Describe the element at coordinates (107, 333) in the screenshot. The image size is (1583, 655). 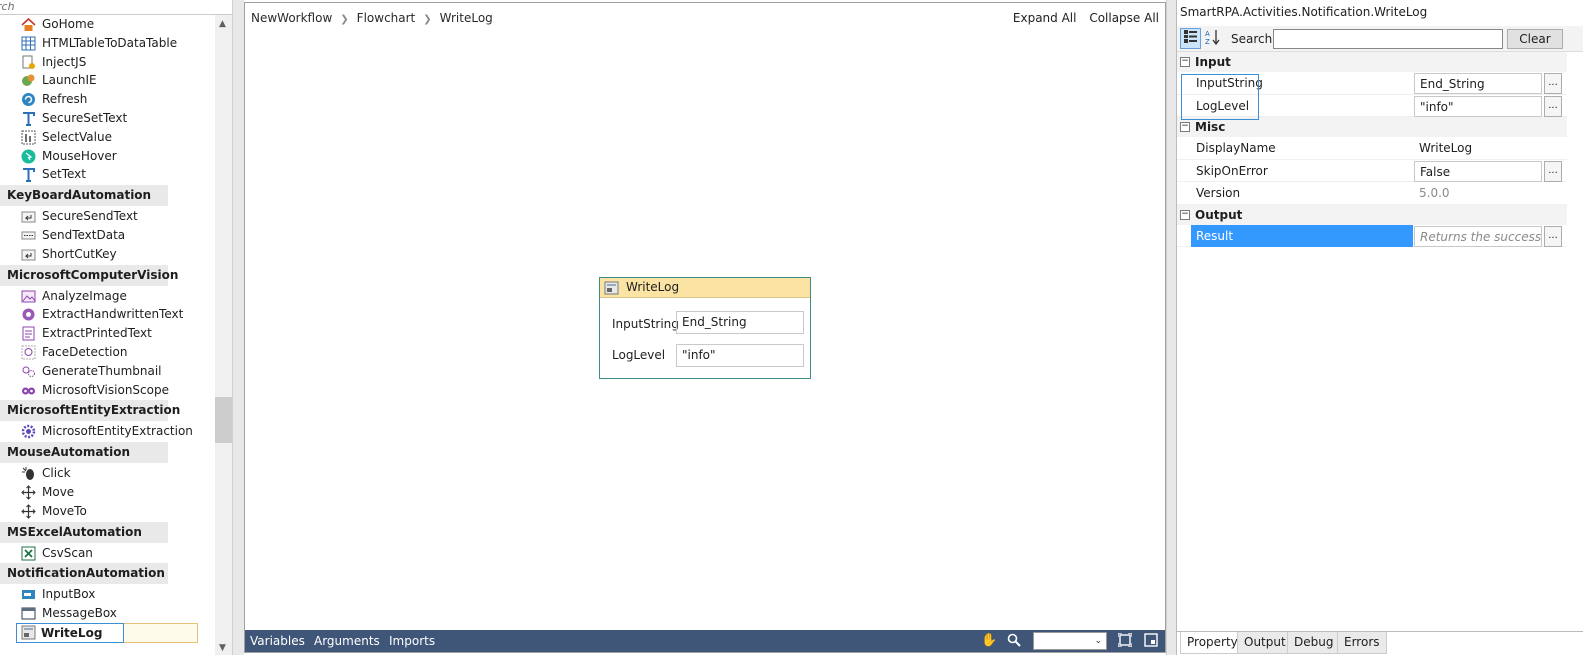
I see `toolbox-item-extractprintedtext: ExtractPrintedText` at that location.